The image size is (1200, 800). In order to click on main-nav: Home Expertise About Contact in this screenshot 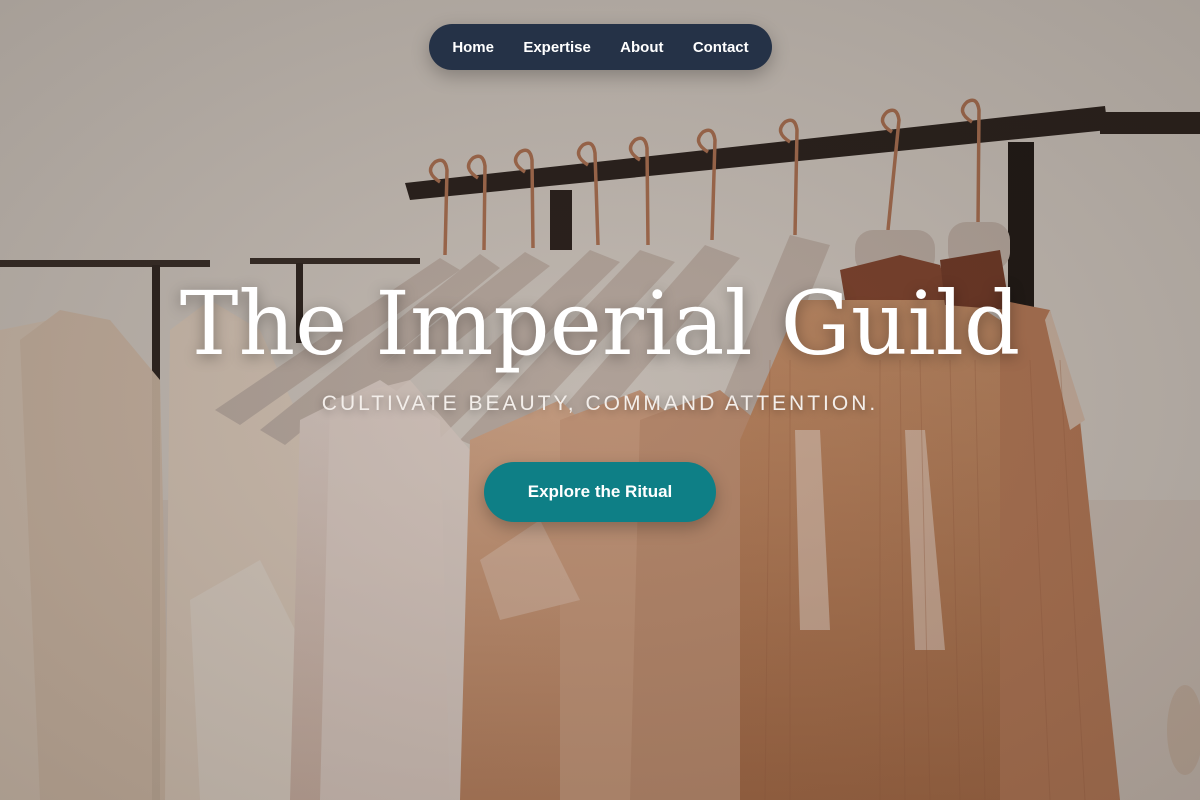, I will do `click(600, 47)`.